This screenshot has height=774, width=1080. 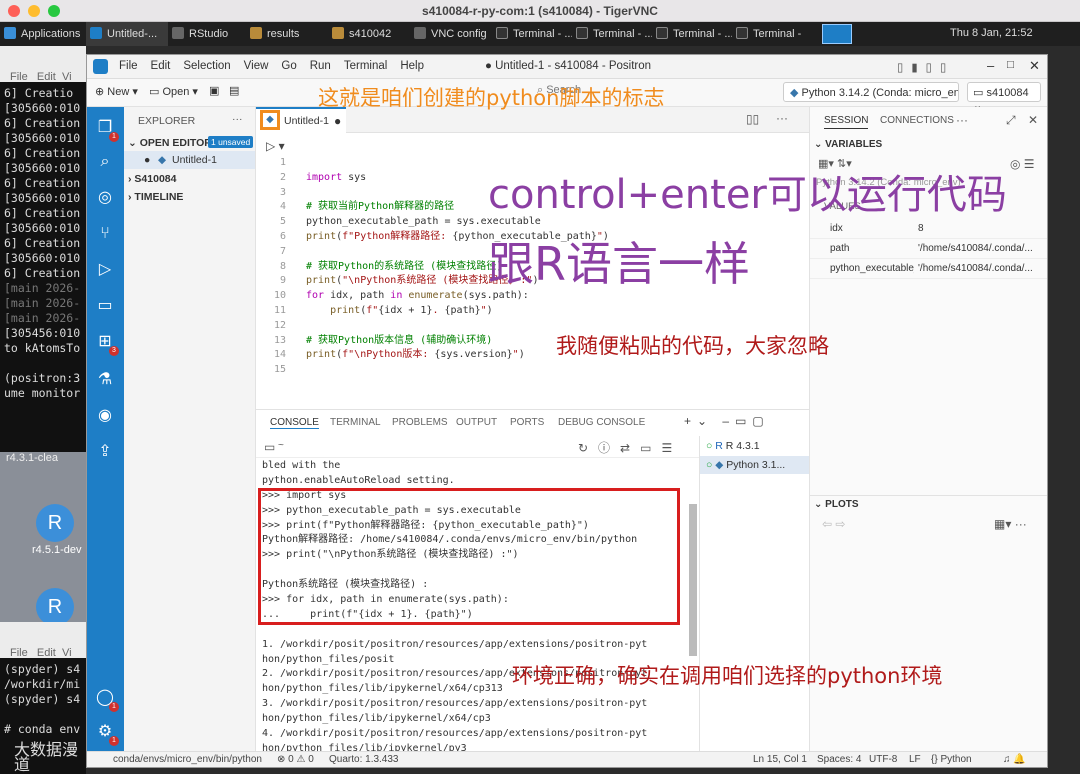 I want to click on layout-toggle-icons: ▯▮▯▯, so click(x=925, y=67).